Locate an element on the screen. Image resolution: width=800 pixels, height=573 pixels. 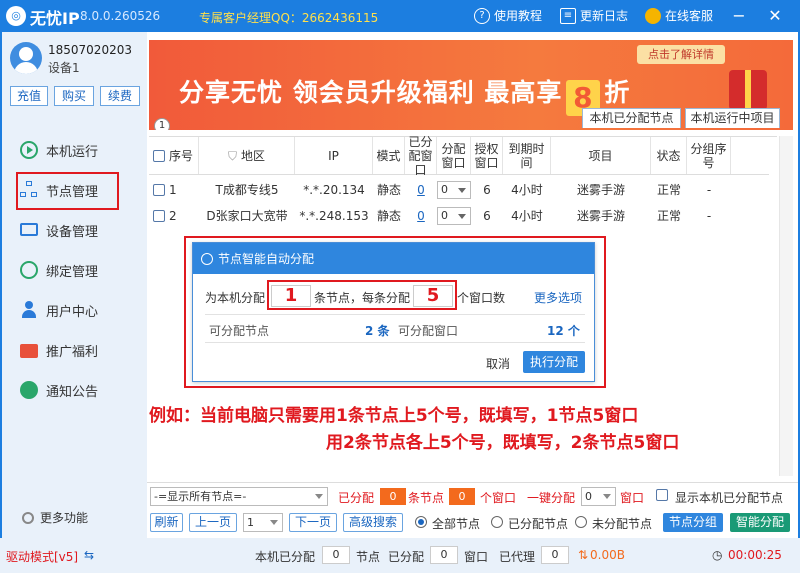
sidebar-item-notices: 通知公告 is located at coordinates (59, 390).